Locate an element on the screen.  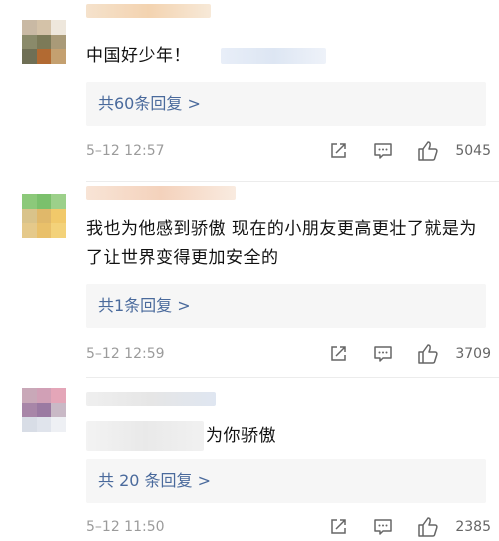
like-count: 2385 is located at coordinates (473, 527).